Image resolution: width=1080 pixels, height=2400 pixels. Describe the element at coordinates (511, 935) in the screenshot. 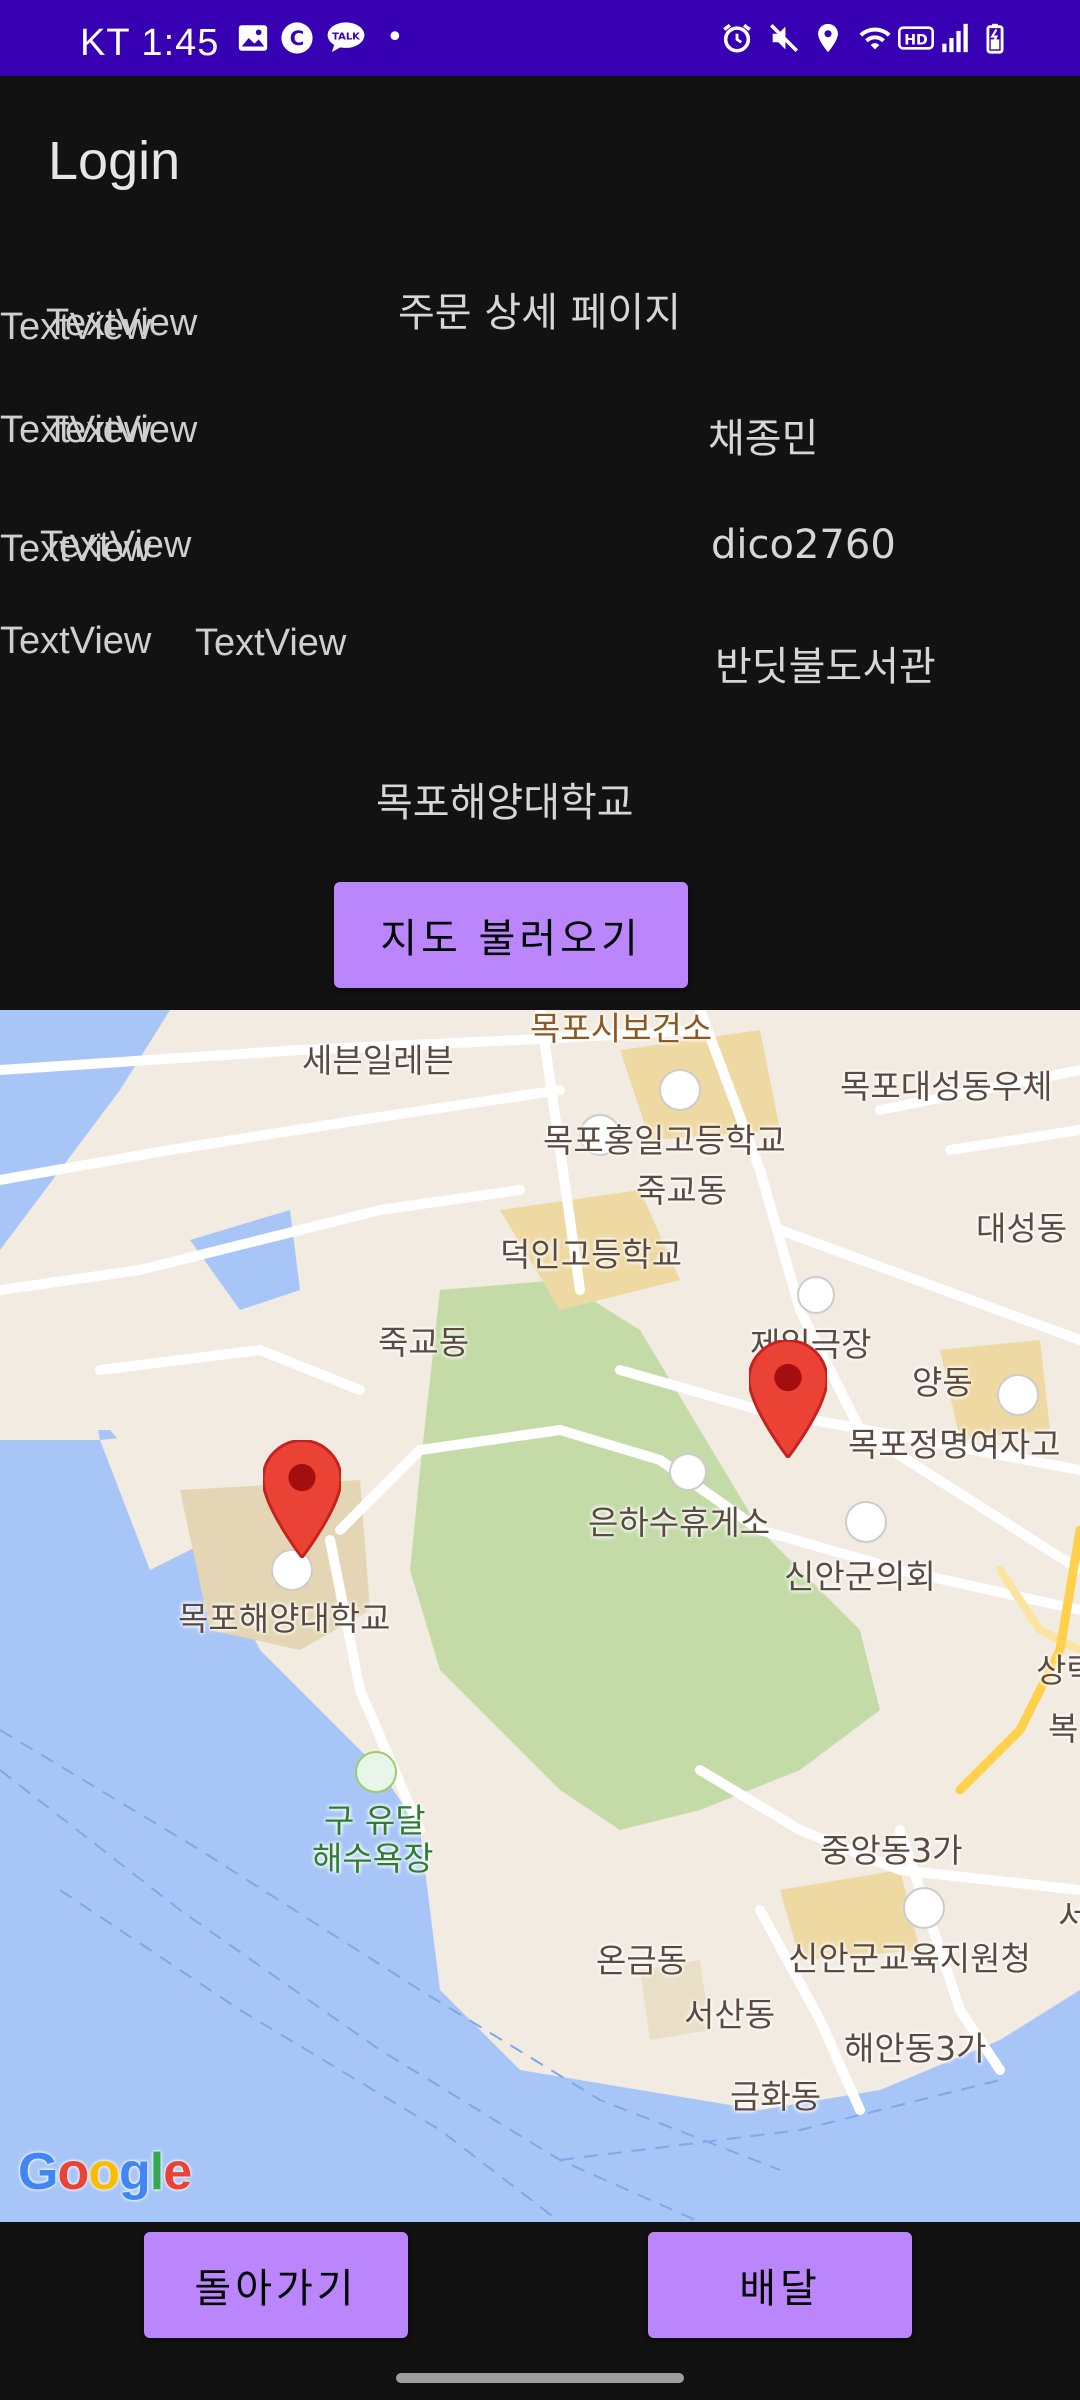

I see `load-map-button: 지도 불러오기` at that location.